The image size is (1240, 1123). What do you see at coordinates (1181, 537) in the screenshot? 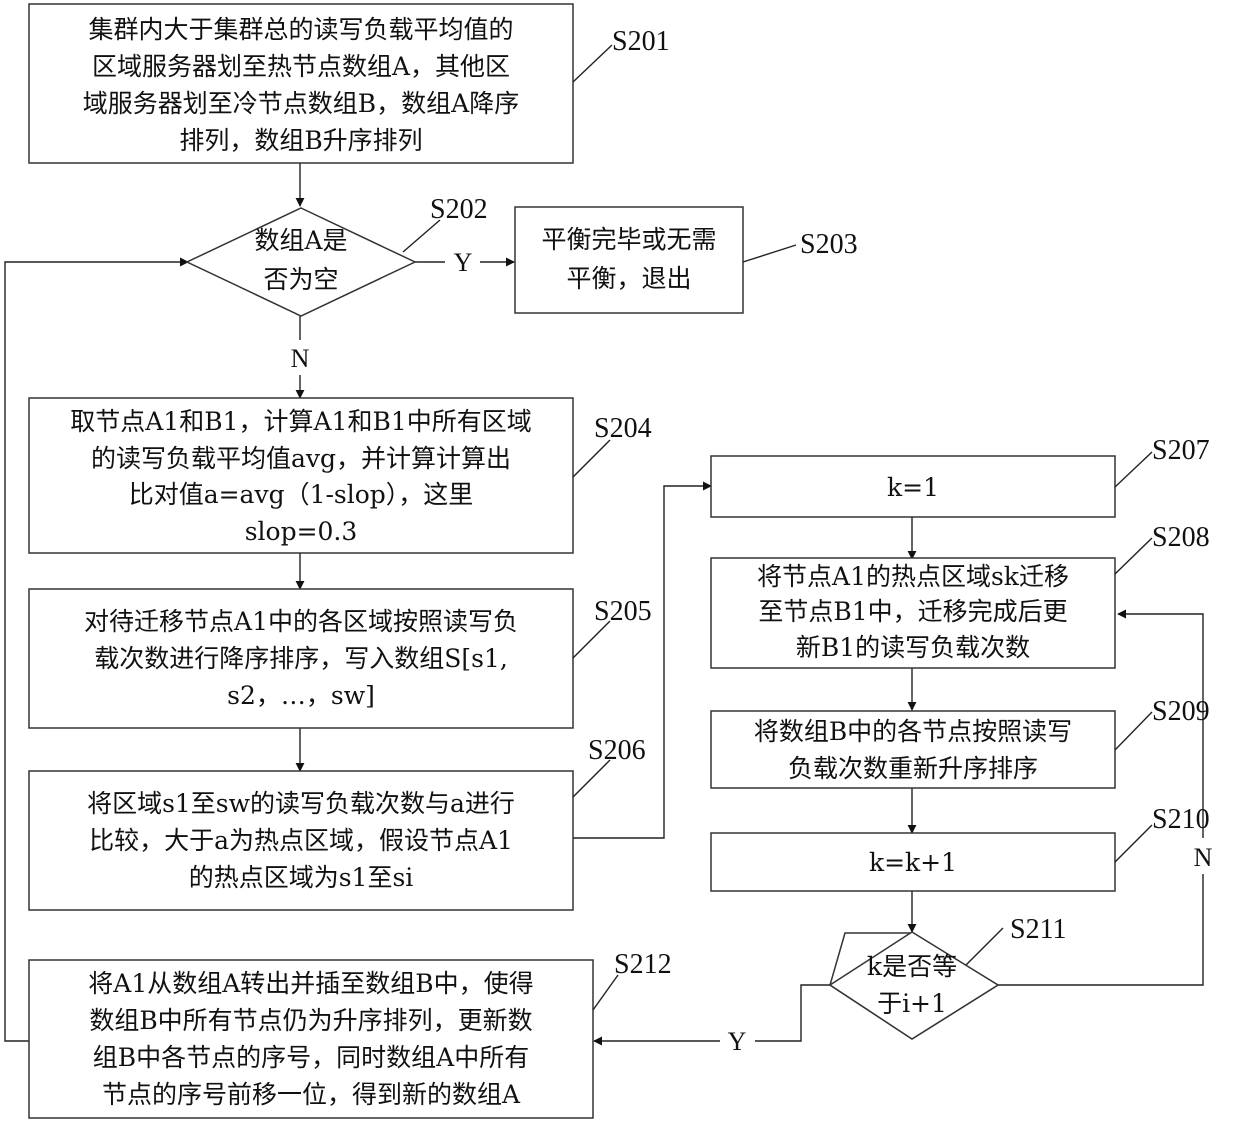
I see `label-s208: S208` at bounding box center [1181, 537].